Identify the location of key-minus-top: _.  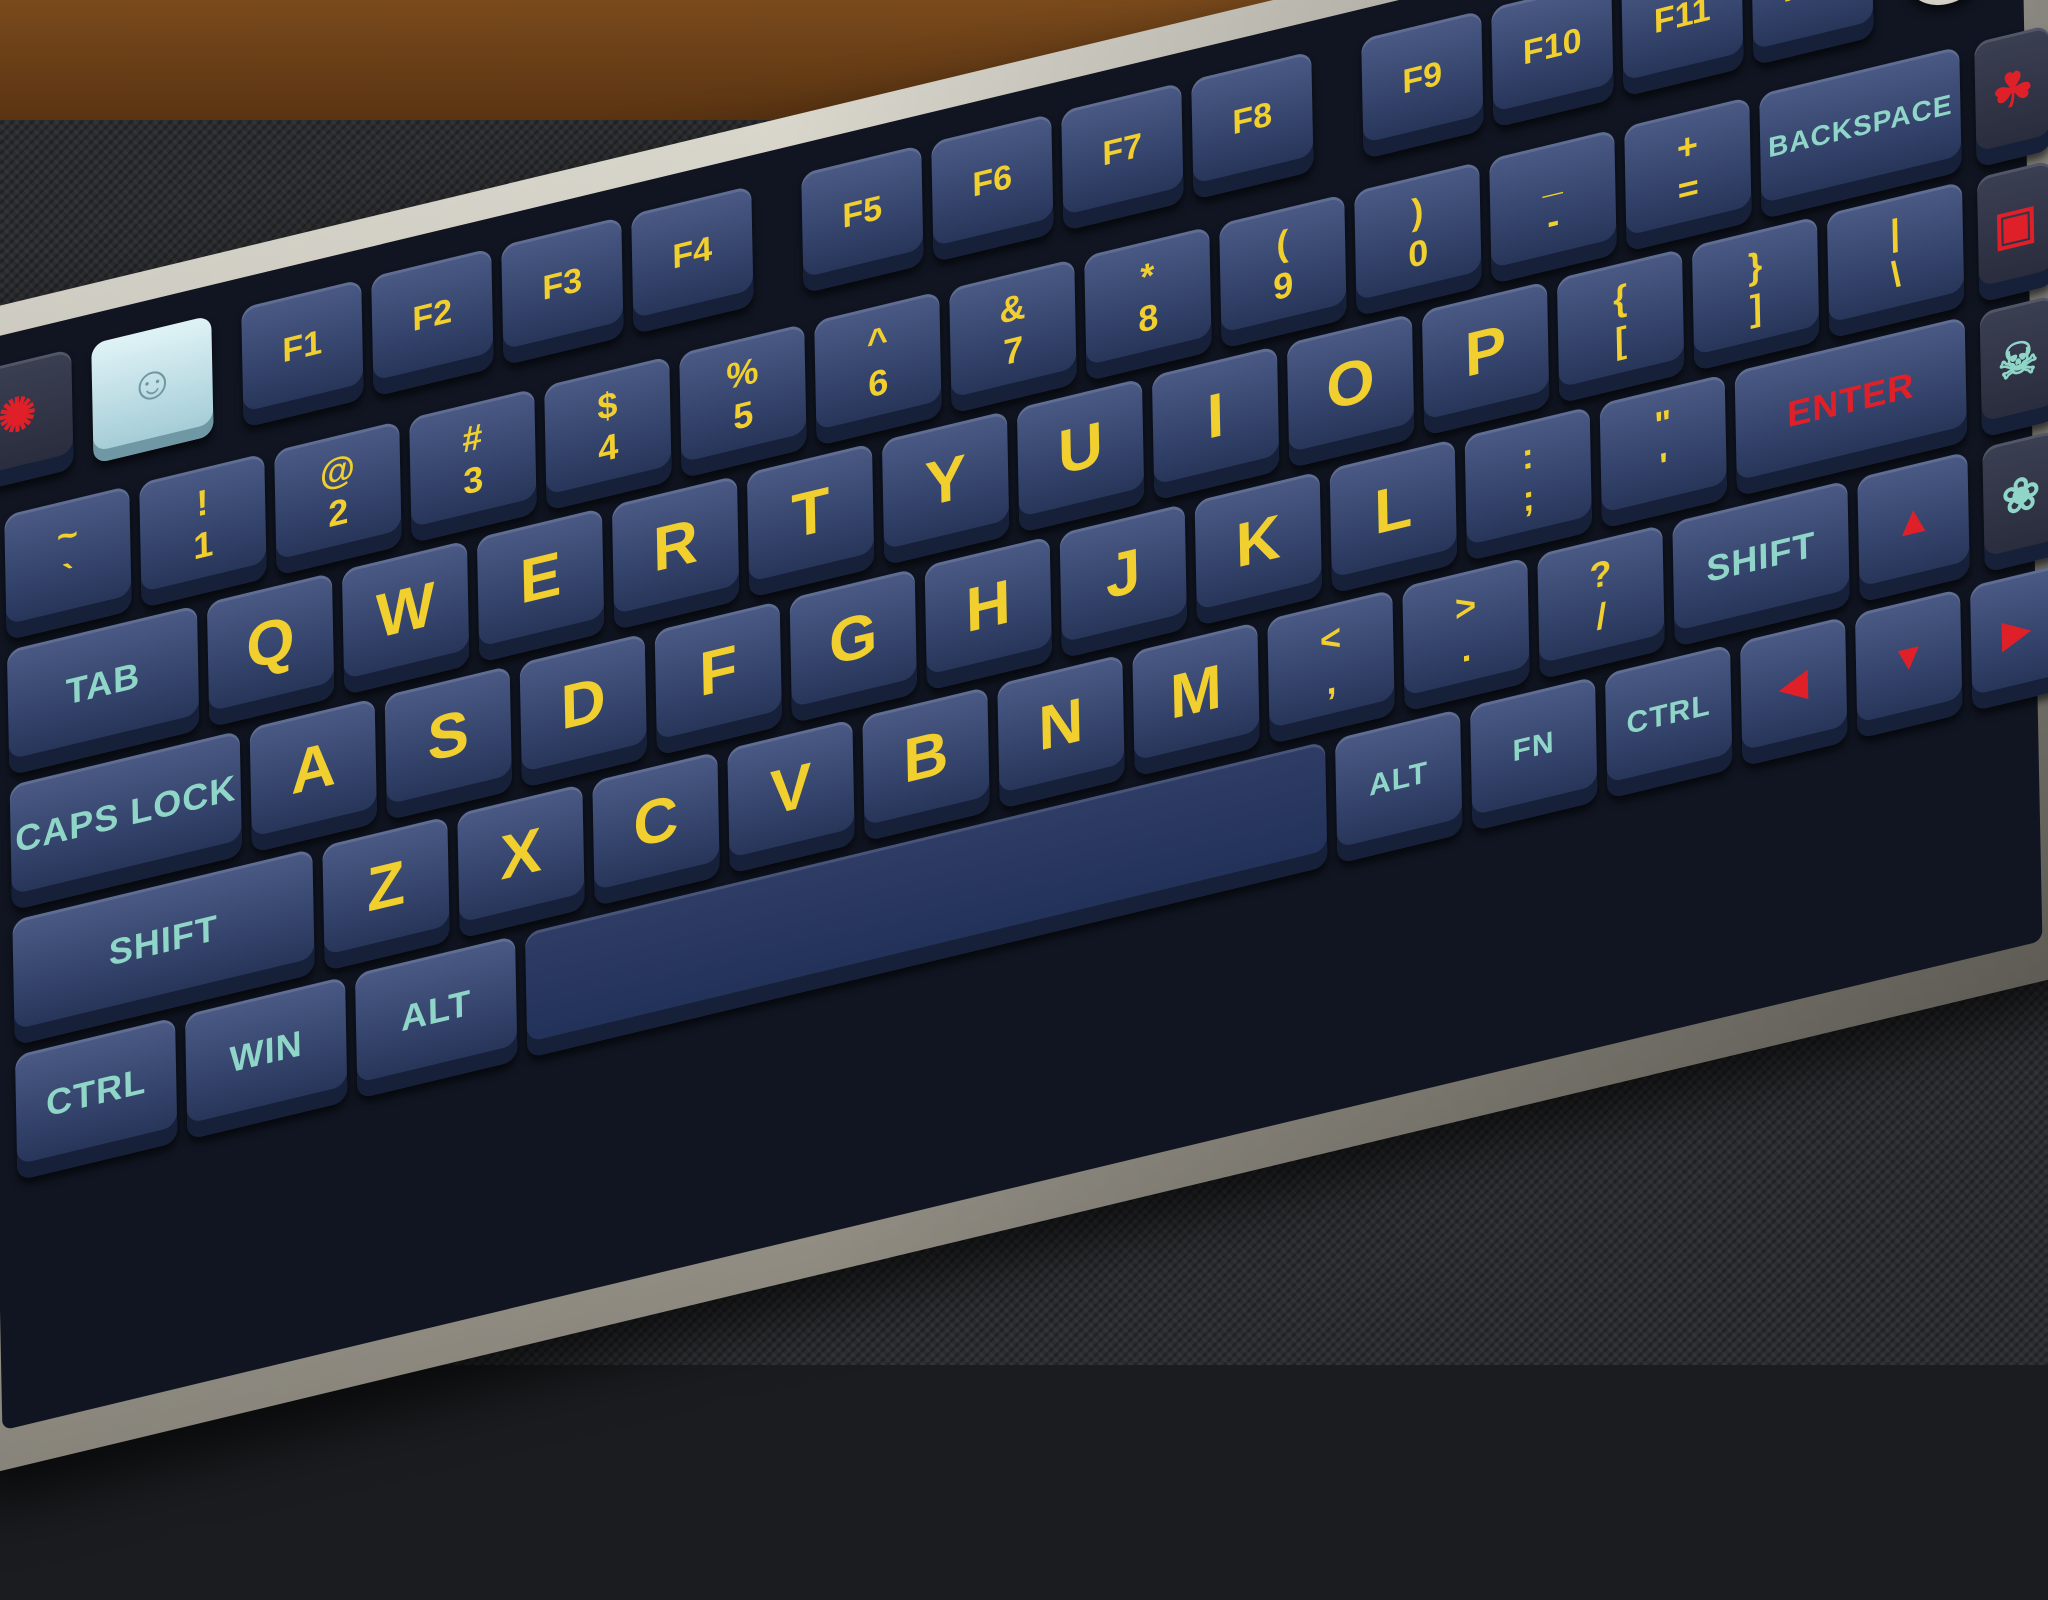
(1552, 178).